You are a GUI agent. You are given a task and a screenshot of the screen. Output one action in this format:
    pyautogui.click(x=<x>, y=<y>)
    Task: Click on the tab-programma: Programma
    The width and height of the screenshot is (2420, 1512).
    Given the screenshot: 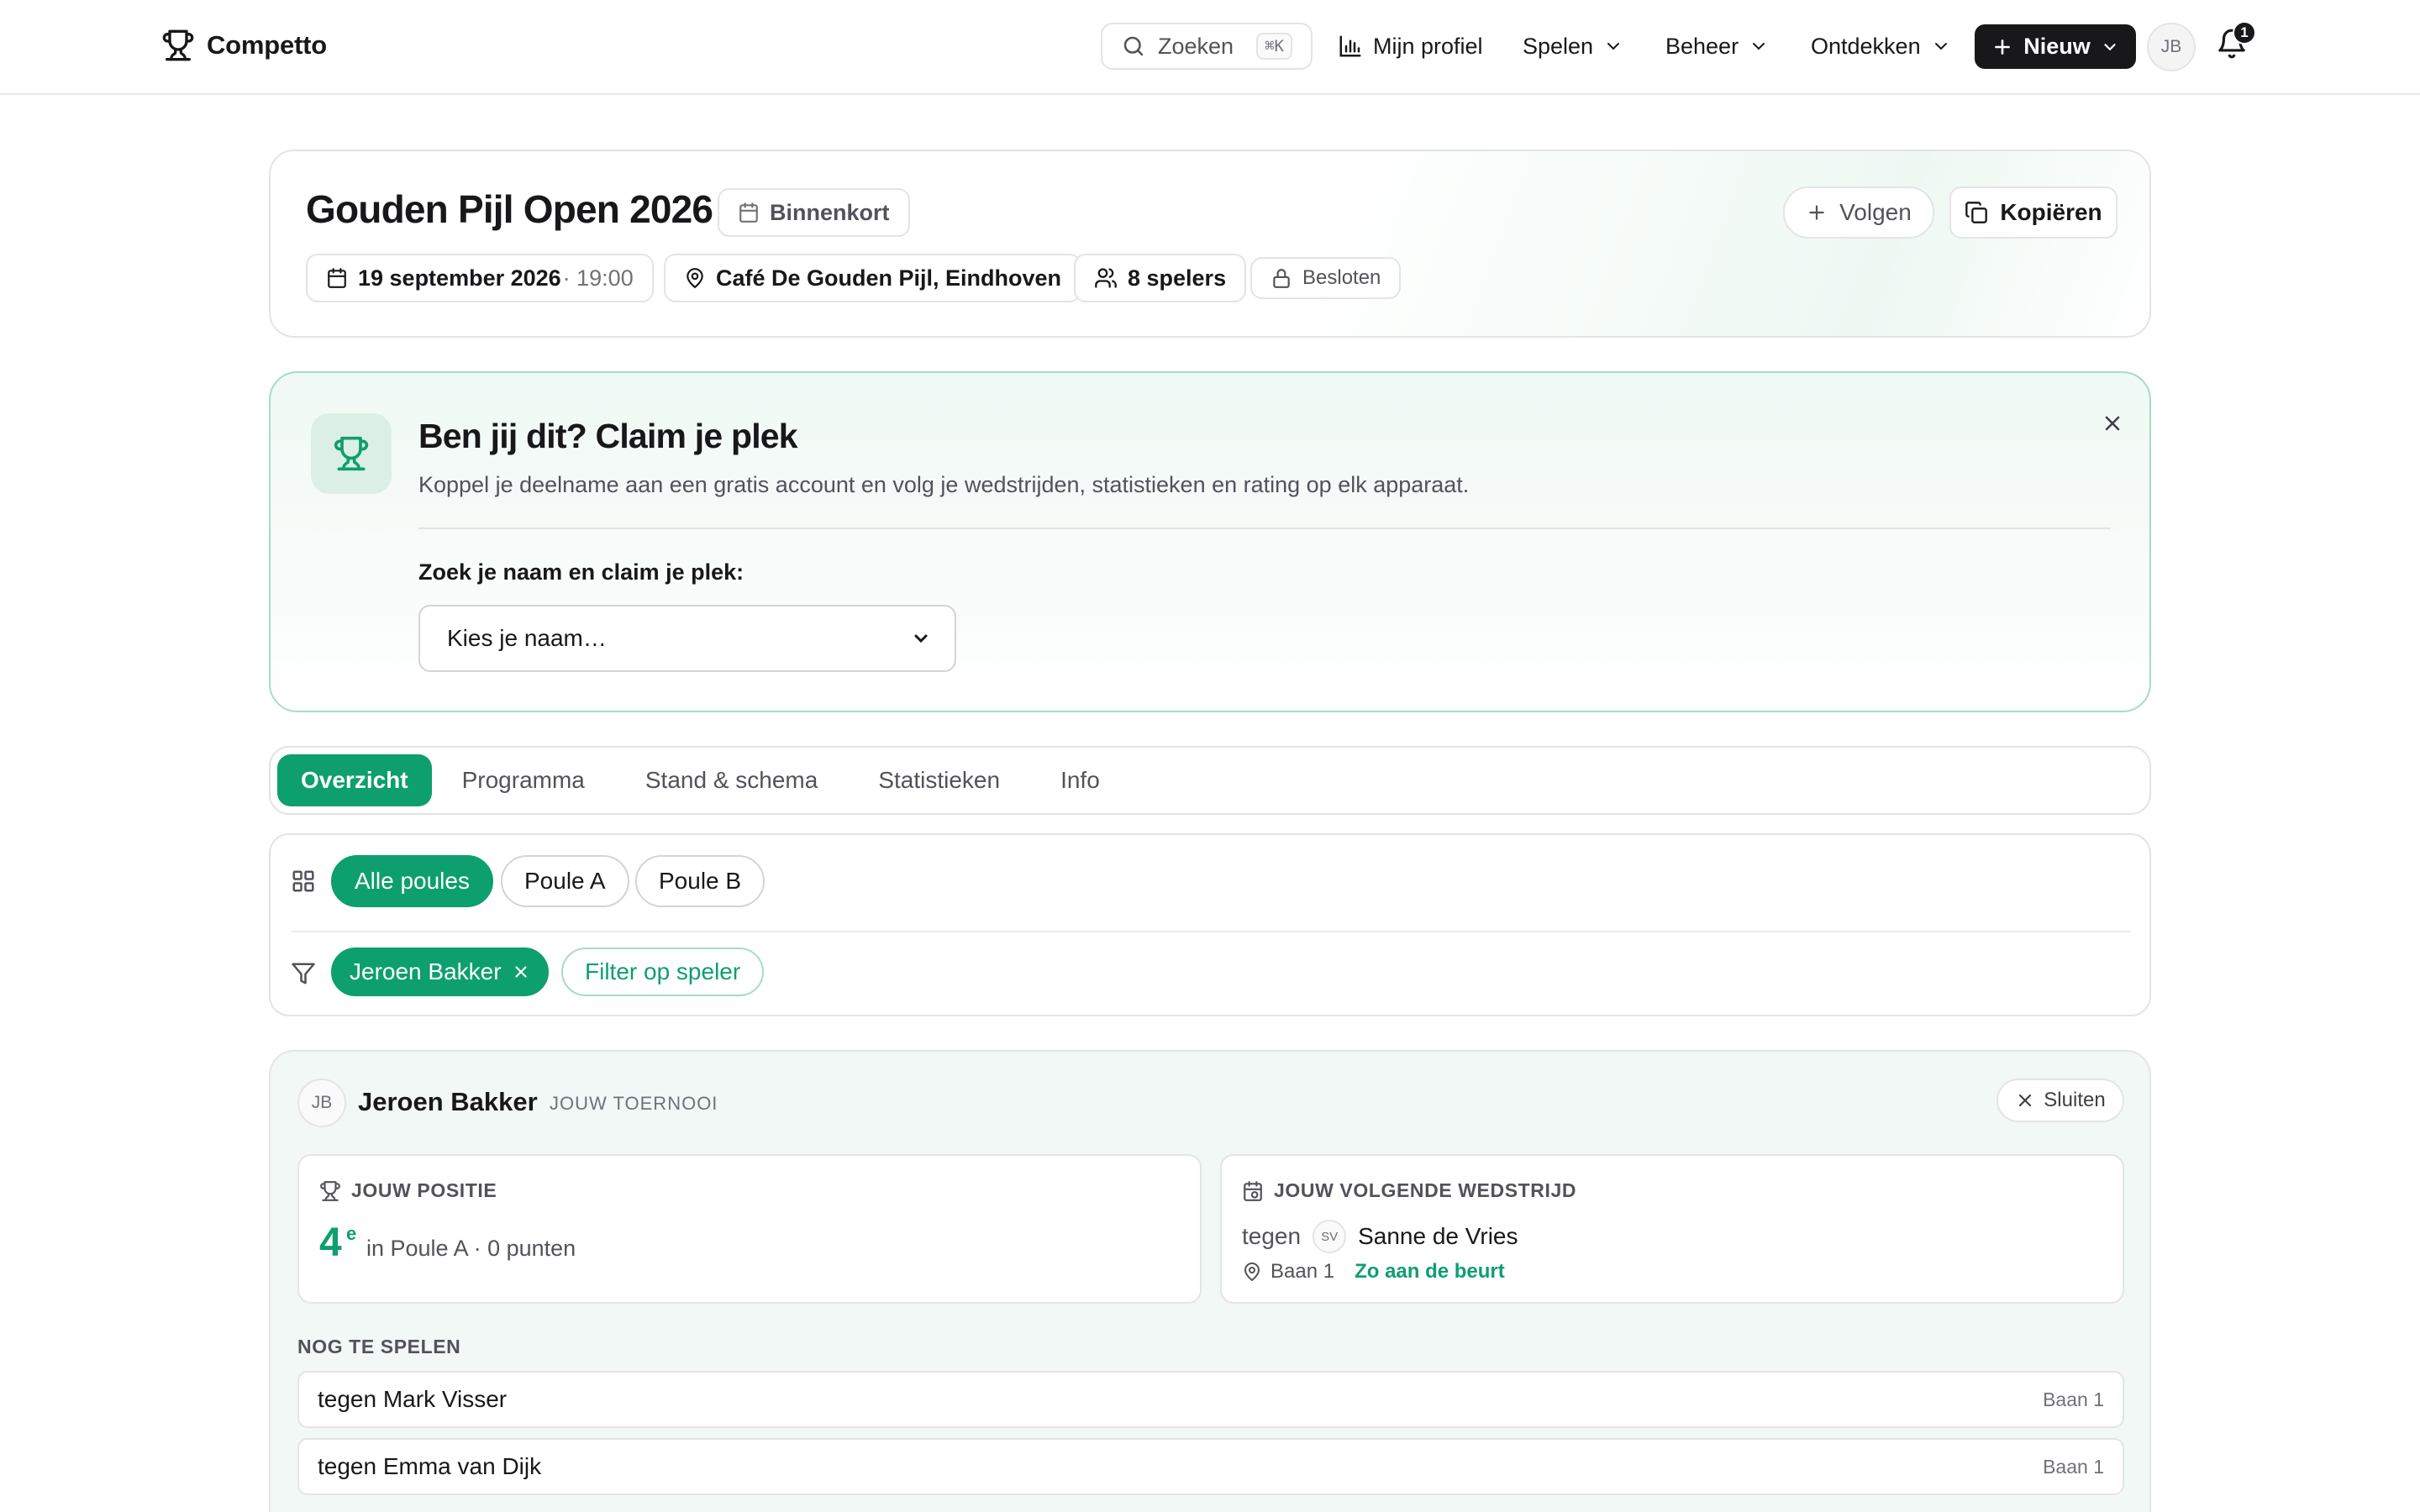 What is the action you would take?
    pyautogui.click(x=523, y=780)
    